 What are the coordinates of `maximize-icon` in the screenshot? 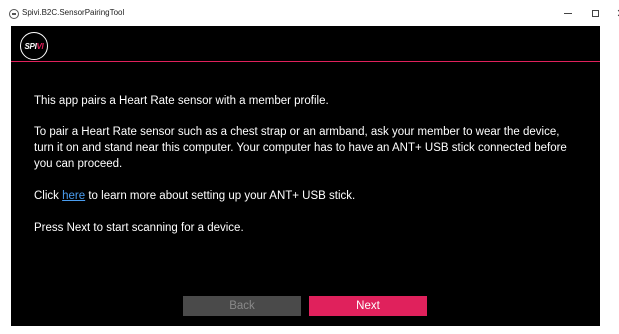 It's located at (595, 13).